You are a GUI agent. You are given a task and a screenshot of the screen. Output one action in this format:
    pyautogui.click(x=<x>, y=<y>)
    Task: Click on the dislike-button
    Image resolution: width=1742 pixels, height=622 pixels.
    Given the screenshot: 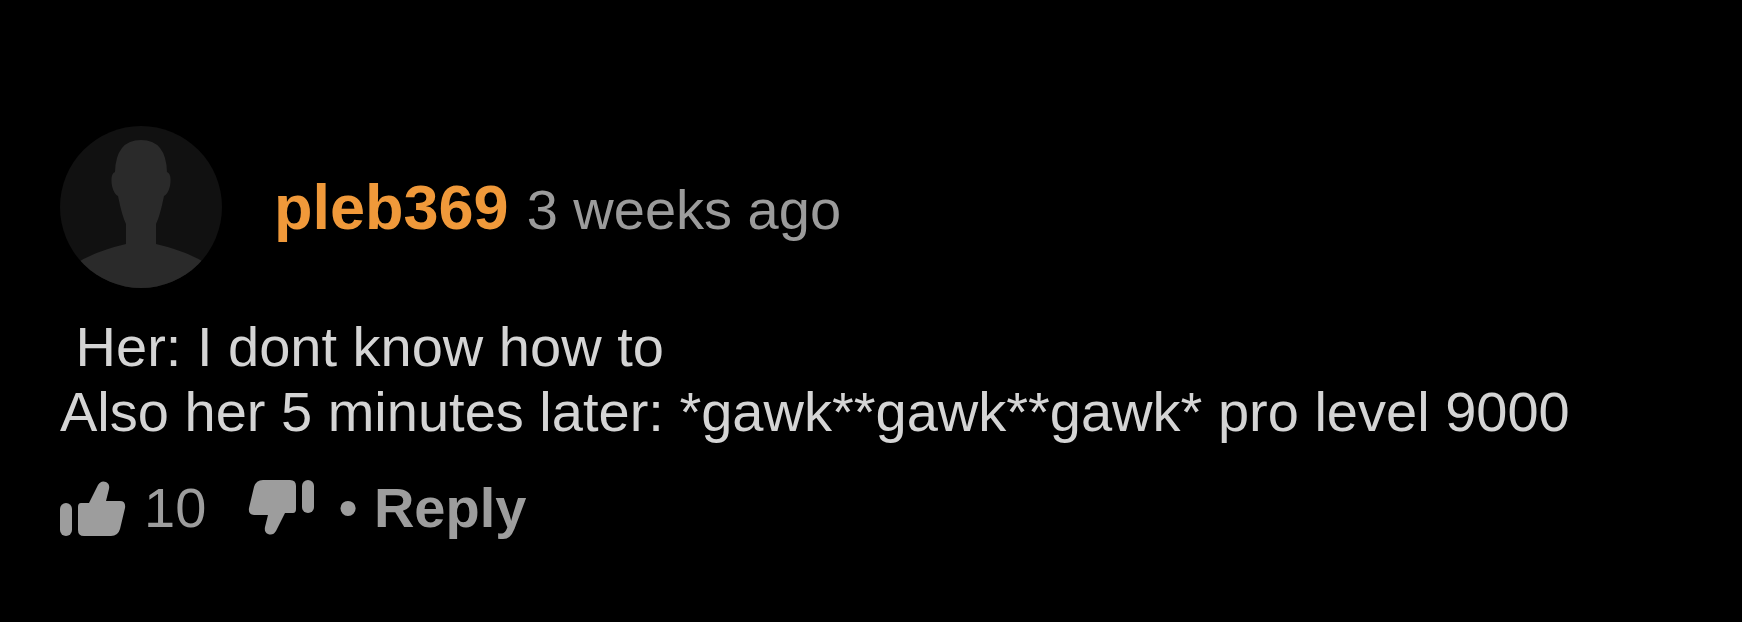 What is the action you would take?
    pyautogui.click(x=281, y=508)
    